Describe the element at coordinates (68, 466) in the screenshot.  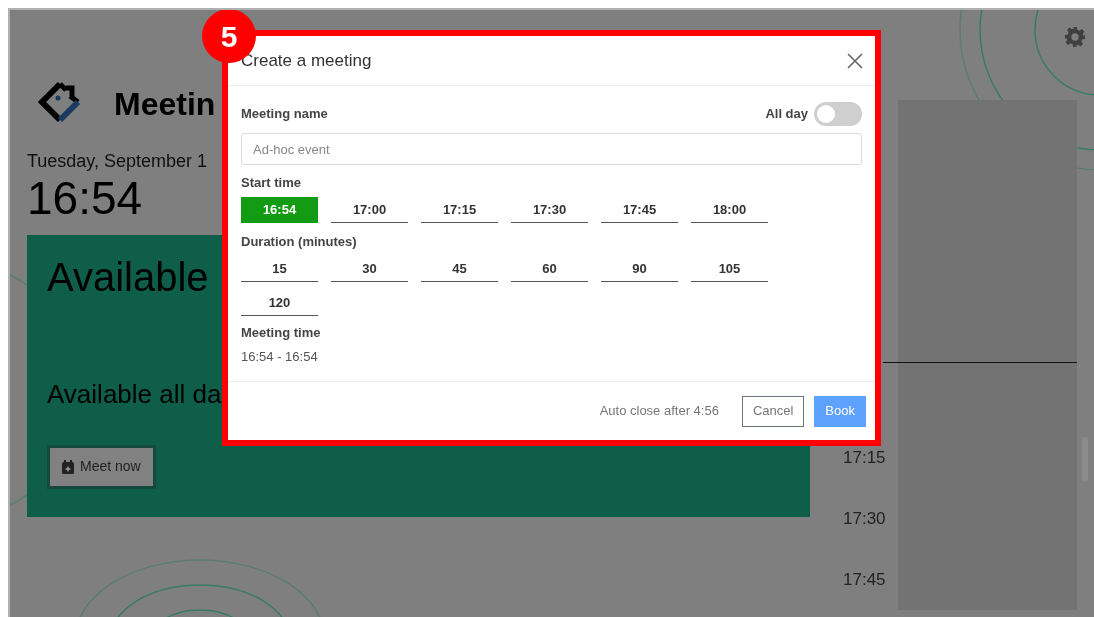
I see `calendar-plus-icon` at that location.